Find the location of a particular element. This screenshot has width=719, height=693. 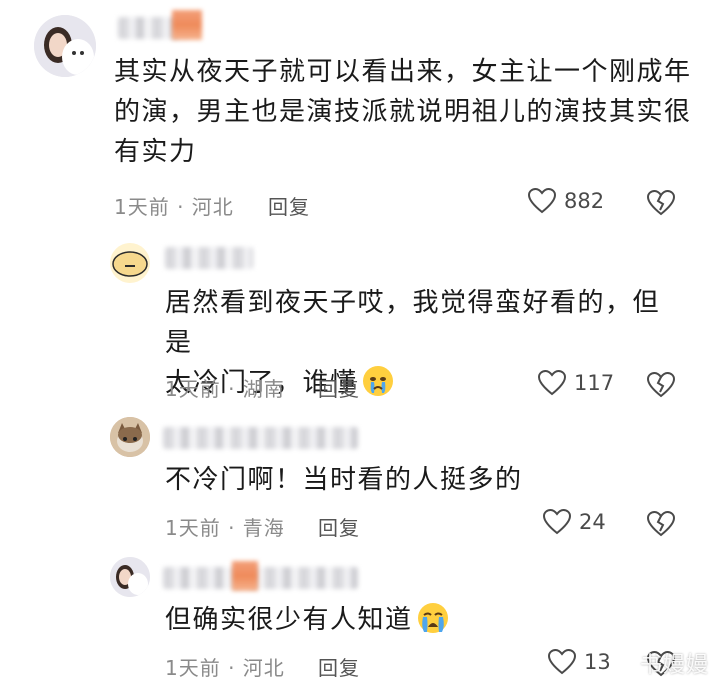

comment-text: 但确实很少有人知道 is located at coordinates (425, 620).